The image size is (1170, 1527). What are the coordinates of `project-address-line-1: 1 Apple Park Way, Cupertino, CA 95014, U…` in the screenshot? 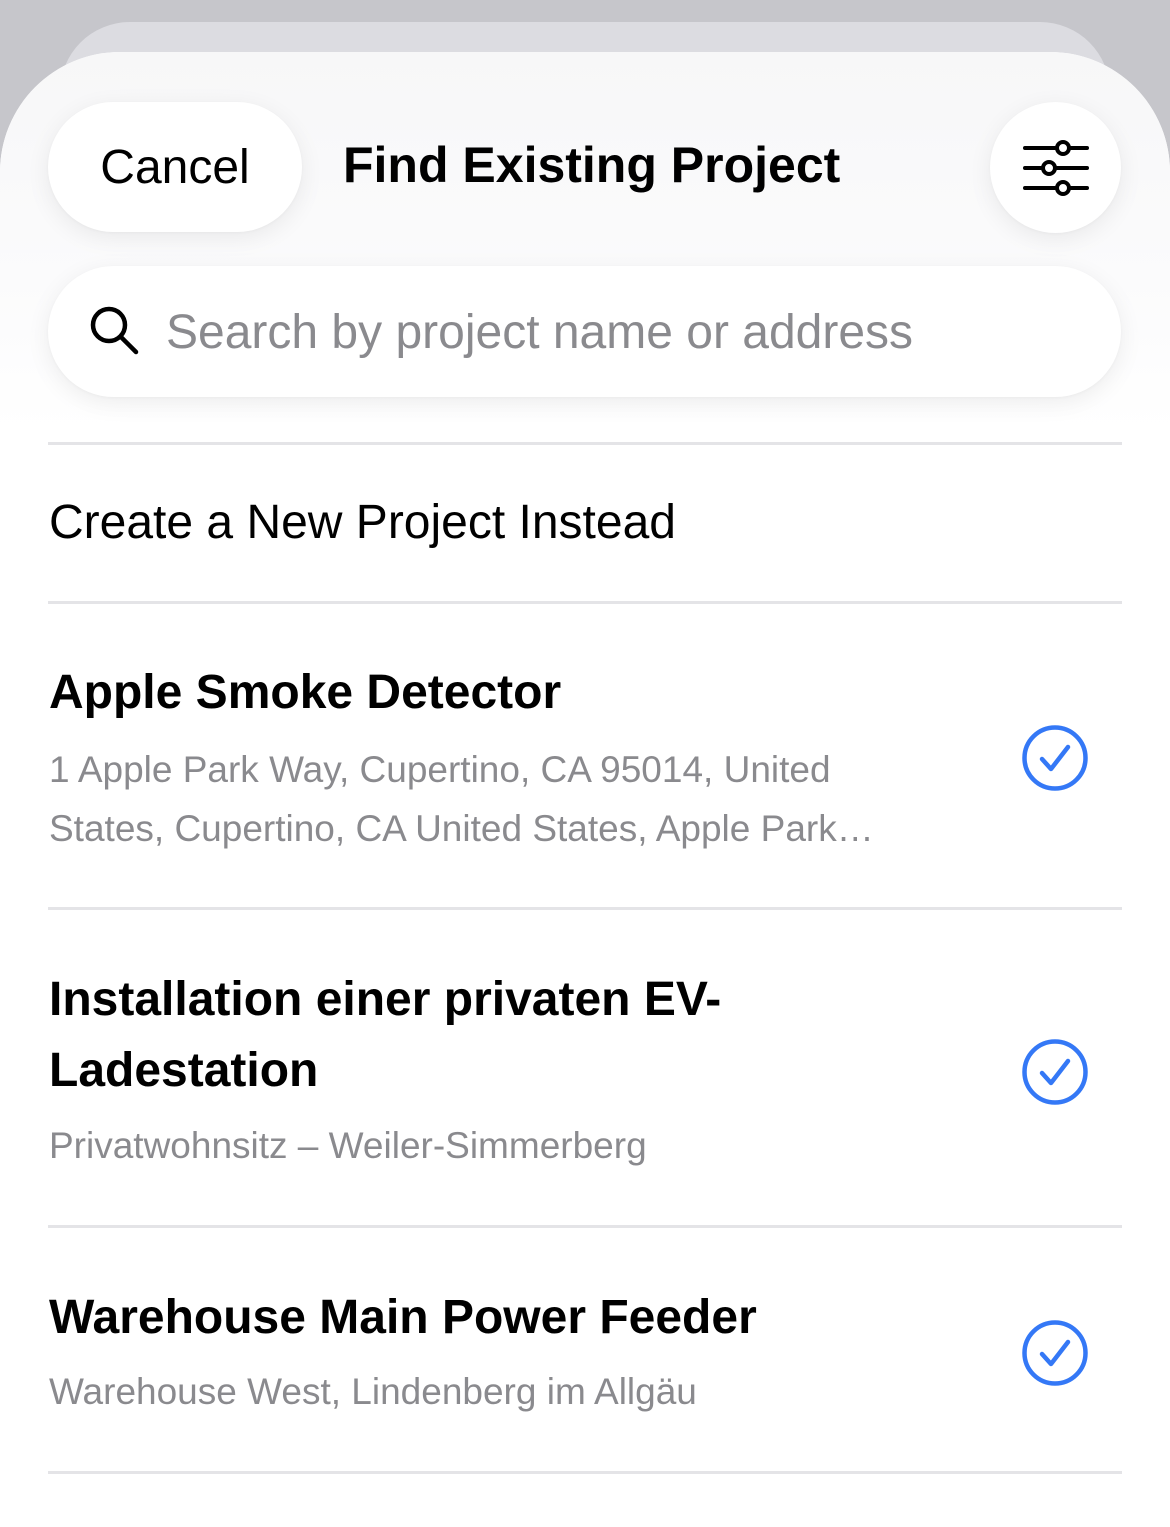 It's located at (440, 769).